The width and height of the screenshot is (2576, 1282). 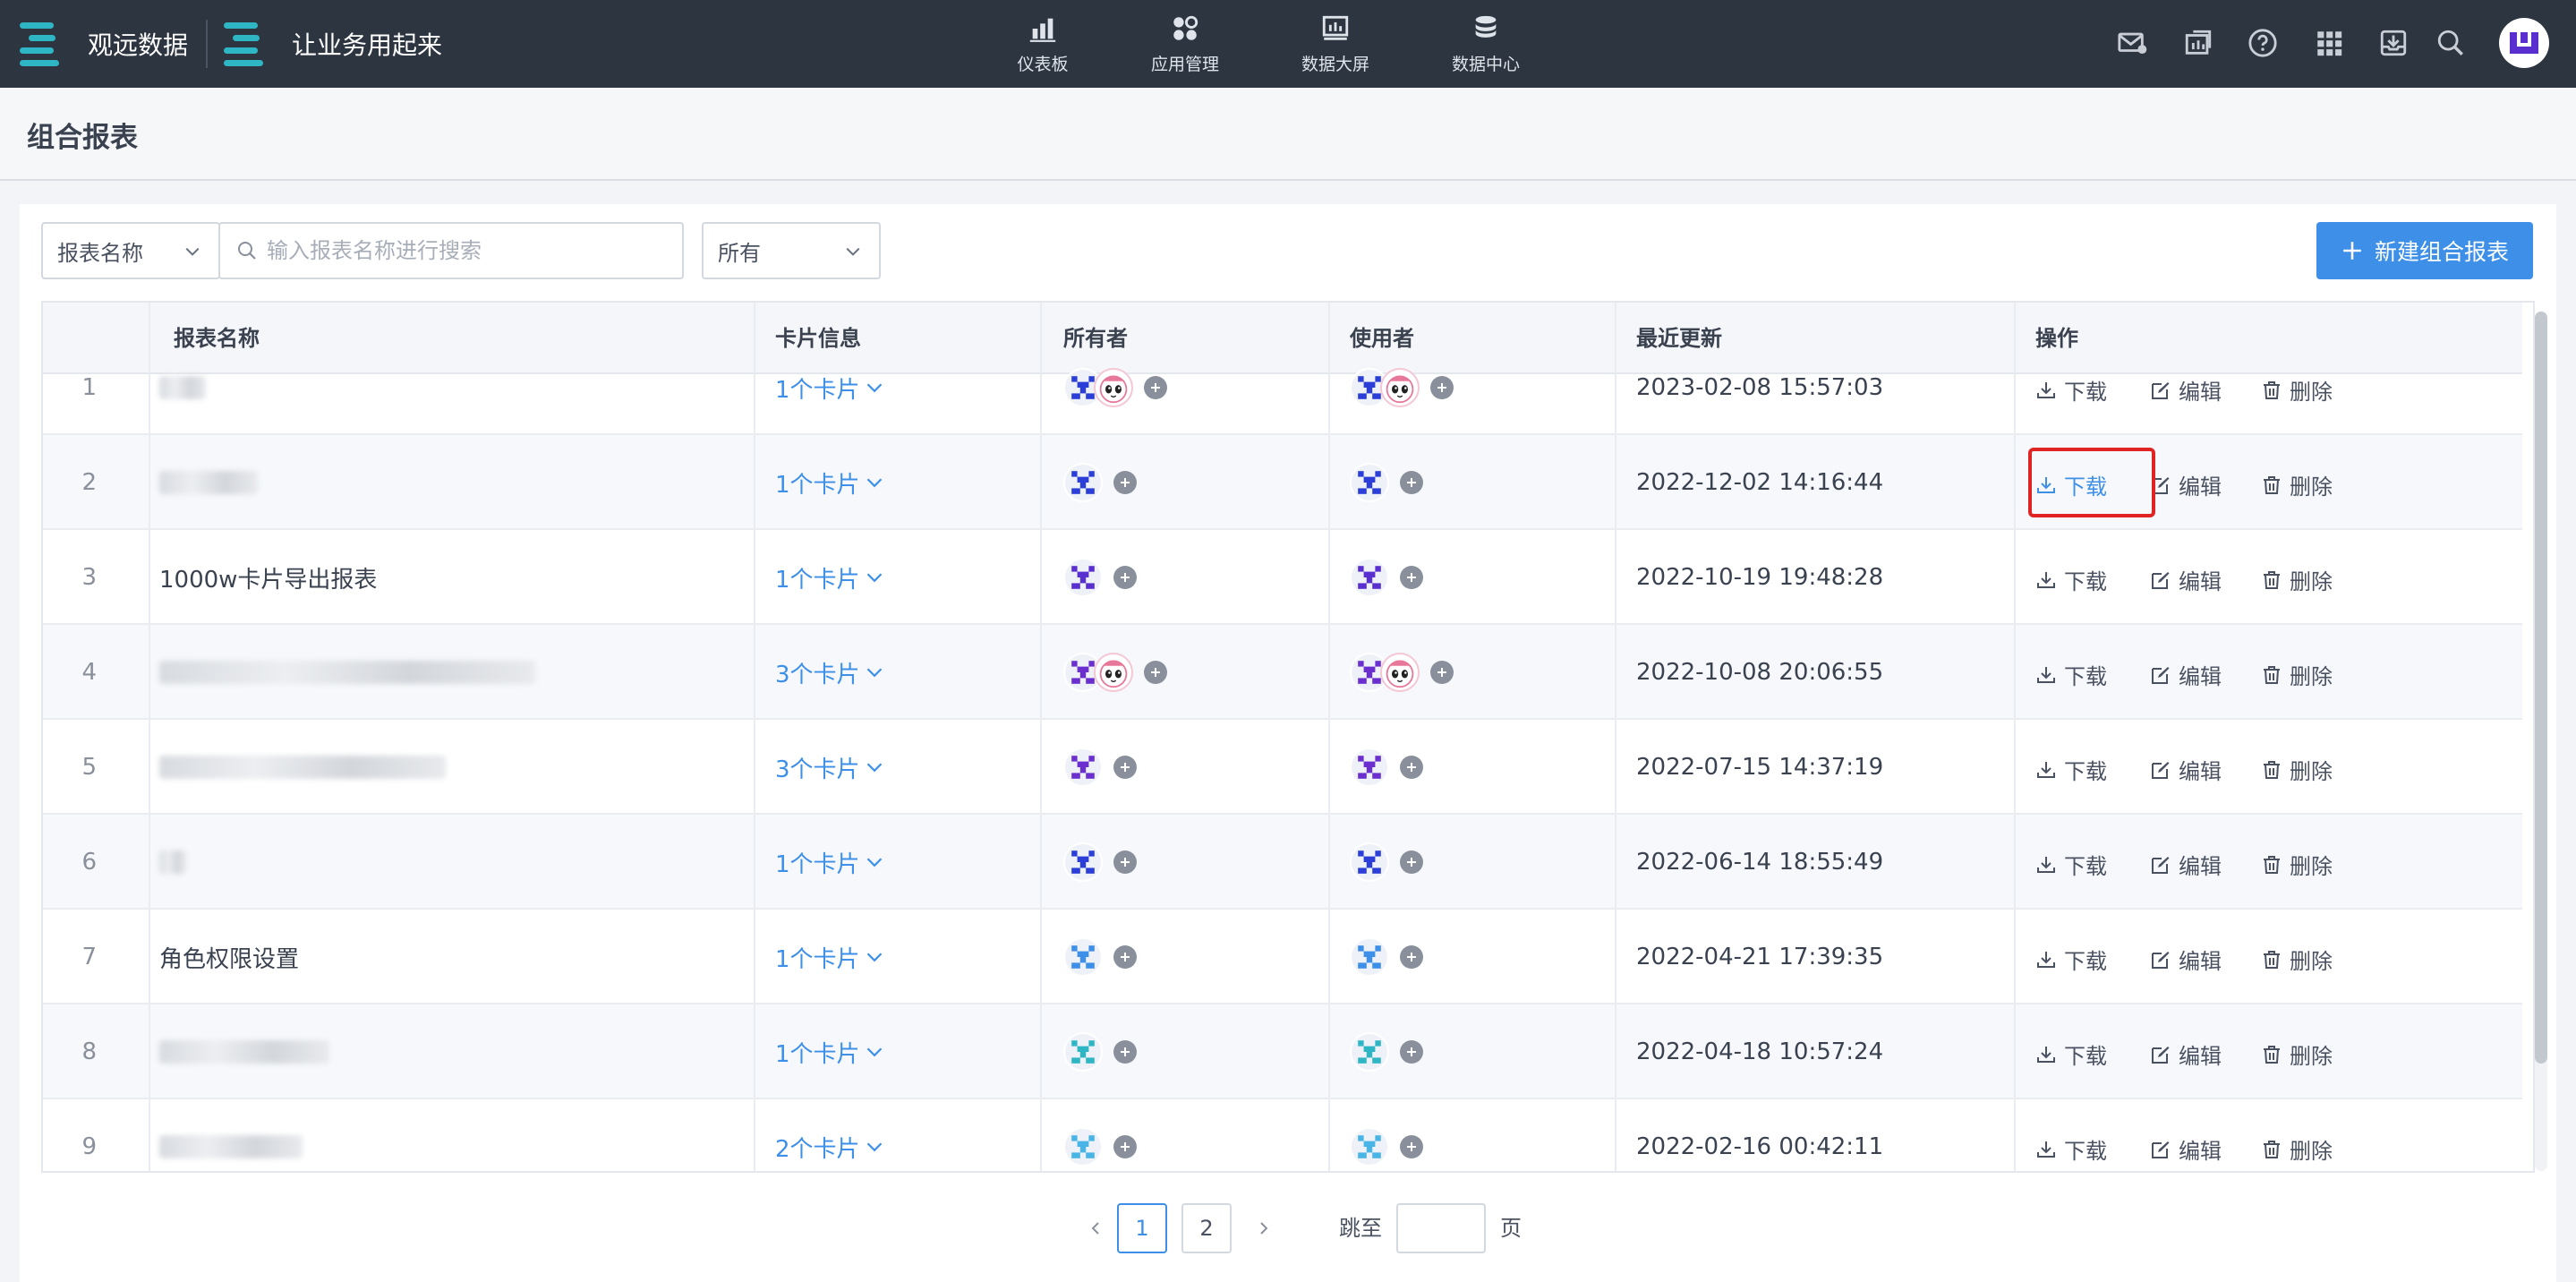 What do you see at coordinates (1282, 1051) in the screenshot?
I see `table-row: 8 1个卡片 2022-04-18 10:57:24 下载 编辑 删除` at bounding box center [1282, 1051].